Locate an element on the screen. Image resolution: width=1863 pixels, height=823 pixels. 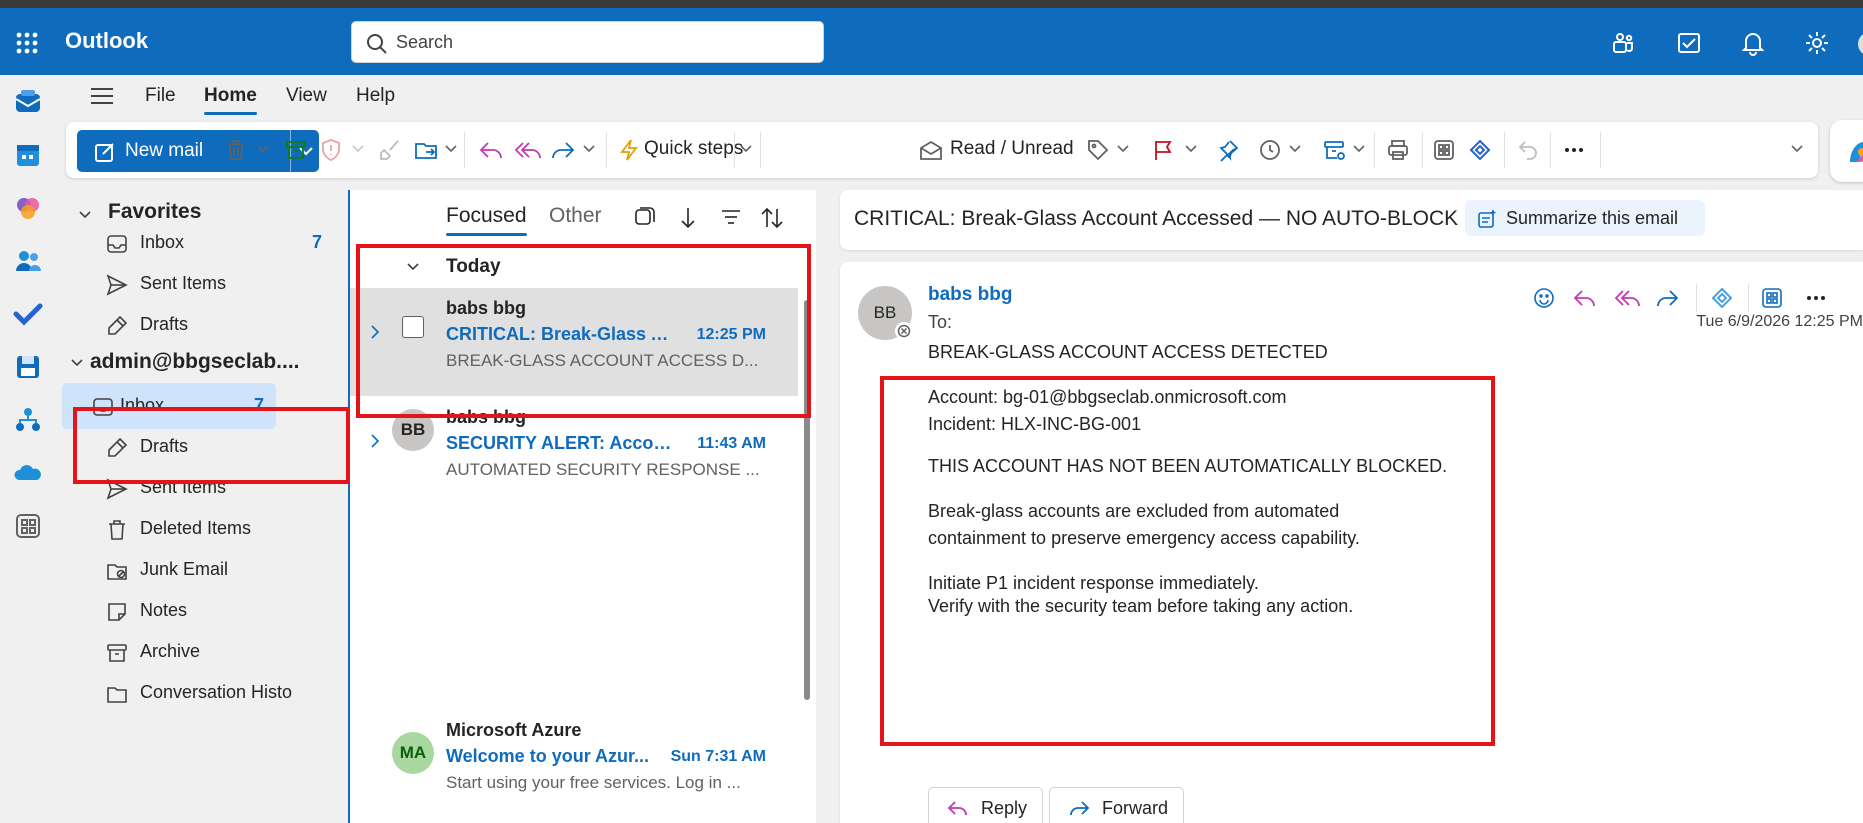
account-junk-email: Junk Email is located at coordinates (204, 570).